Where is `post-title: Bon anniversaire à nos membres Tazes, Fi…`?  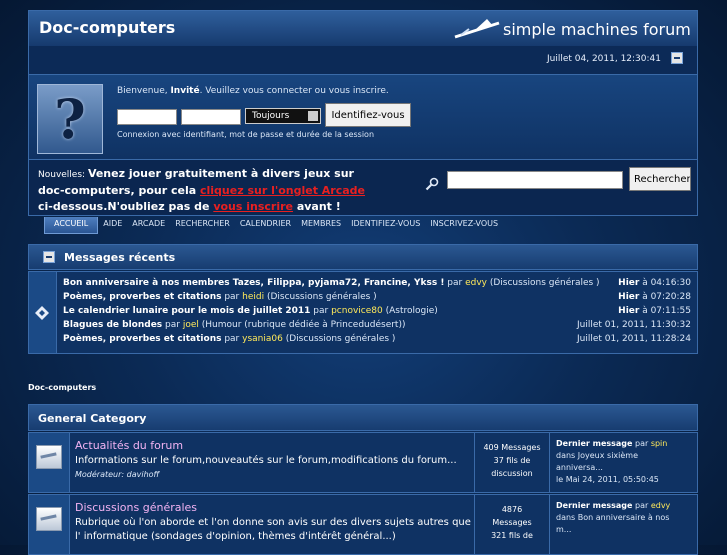 post-title: Bon anniversaire à nos membres Tazes, Fi… is located at coordinates (253, 283).